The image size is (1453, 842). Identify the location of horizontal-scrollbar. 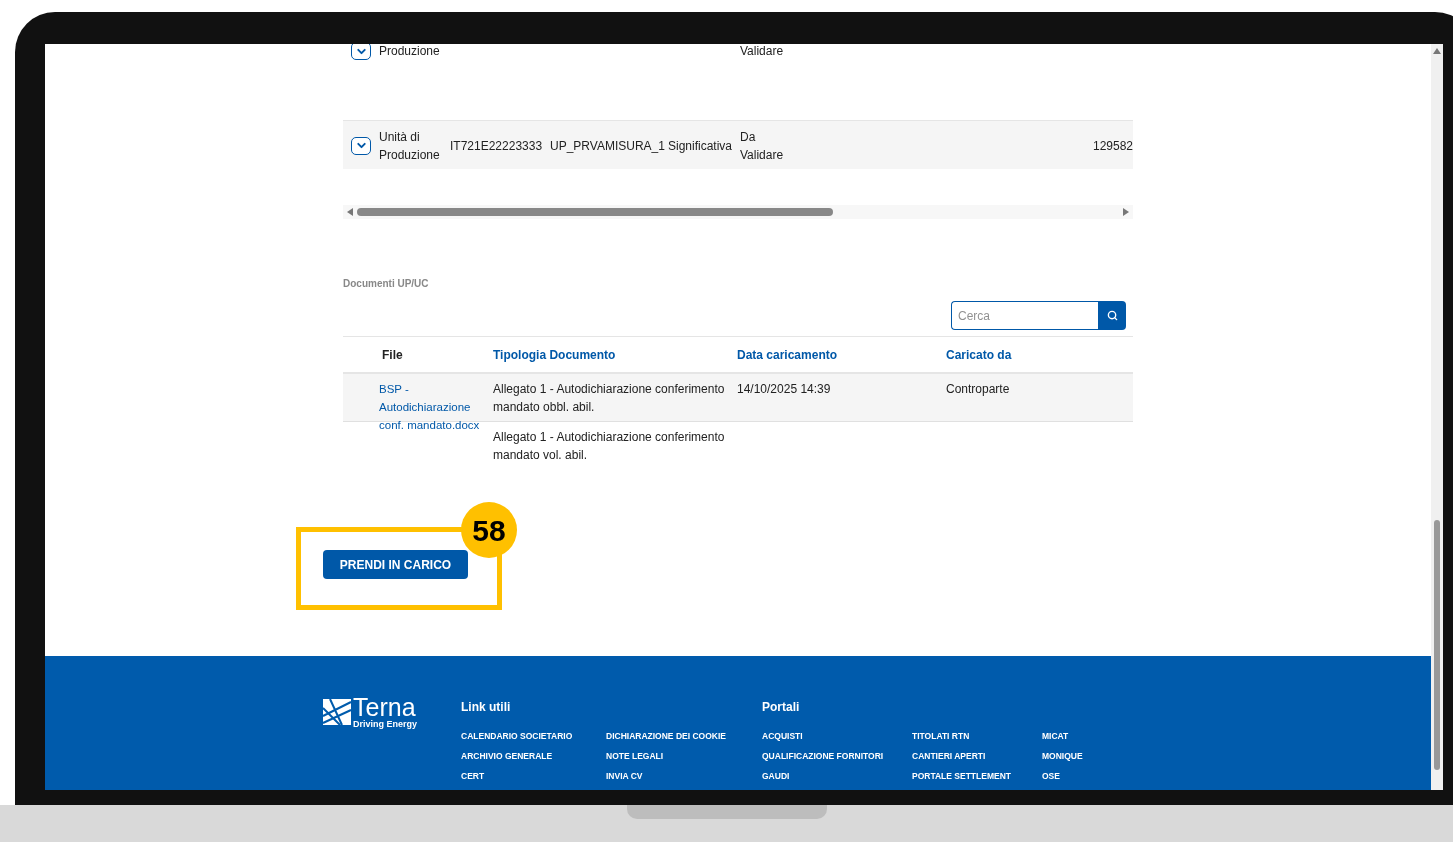
(738, 212).